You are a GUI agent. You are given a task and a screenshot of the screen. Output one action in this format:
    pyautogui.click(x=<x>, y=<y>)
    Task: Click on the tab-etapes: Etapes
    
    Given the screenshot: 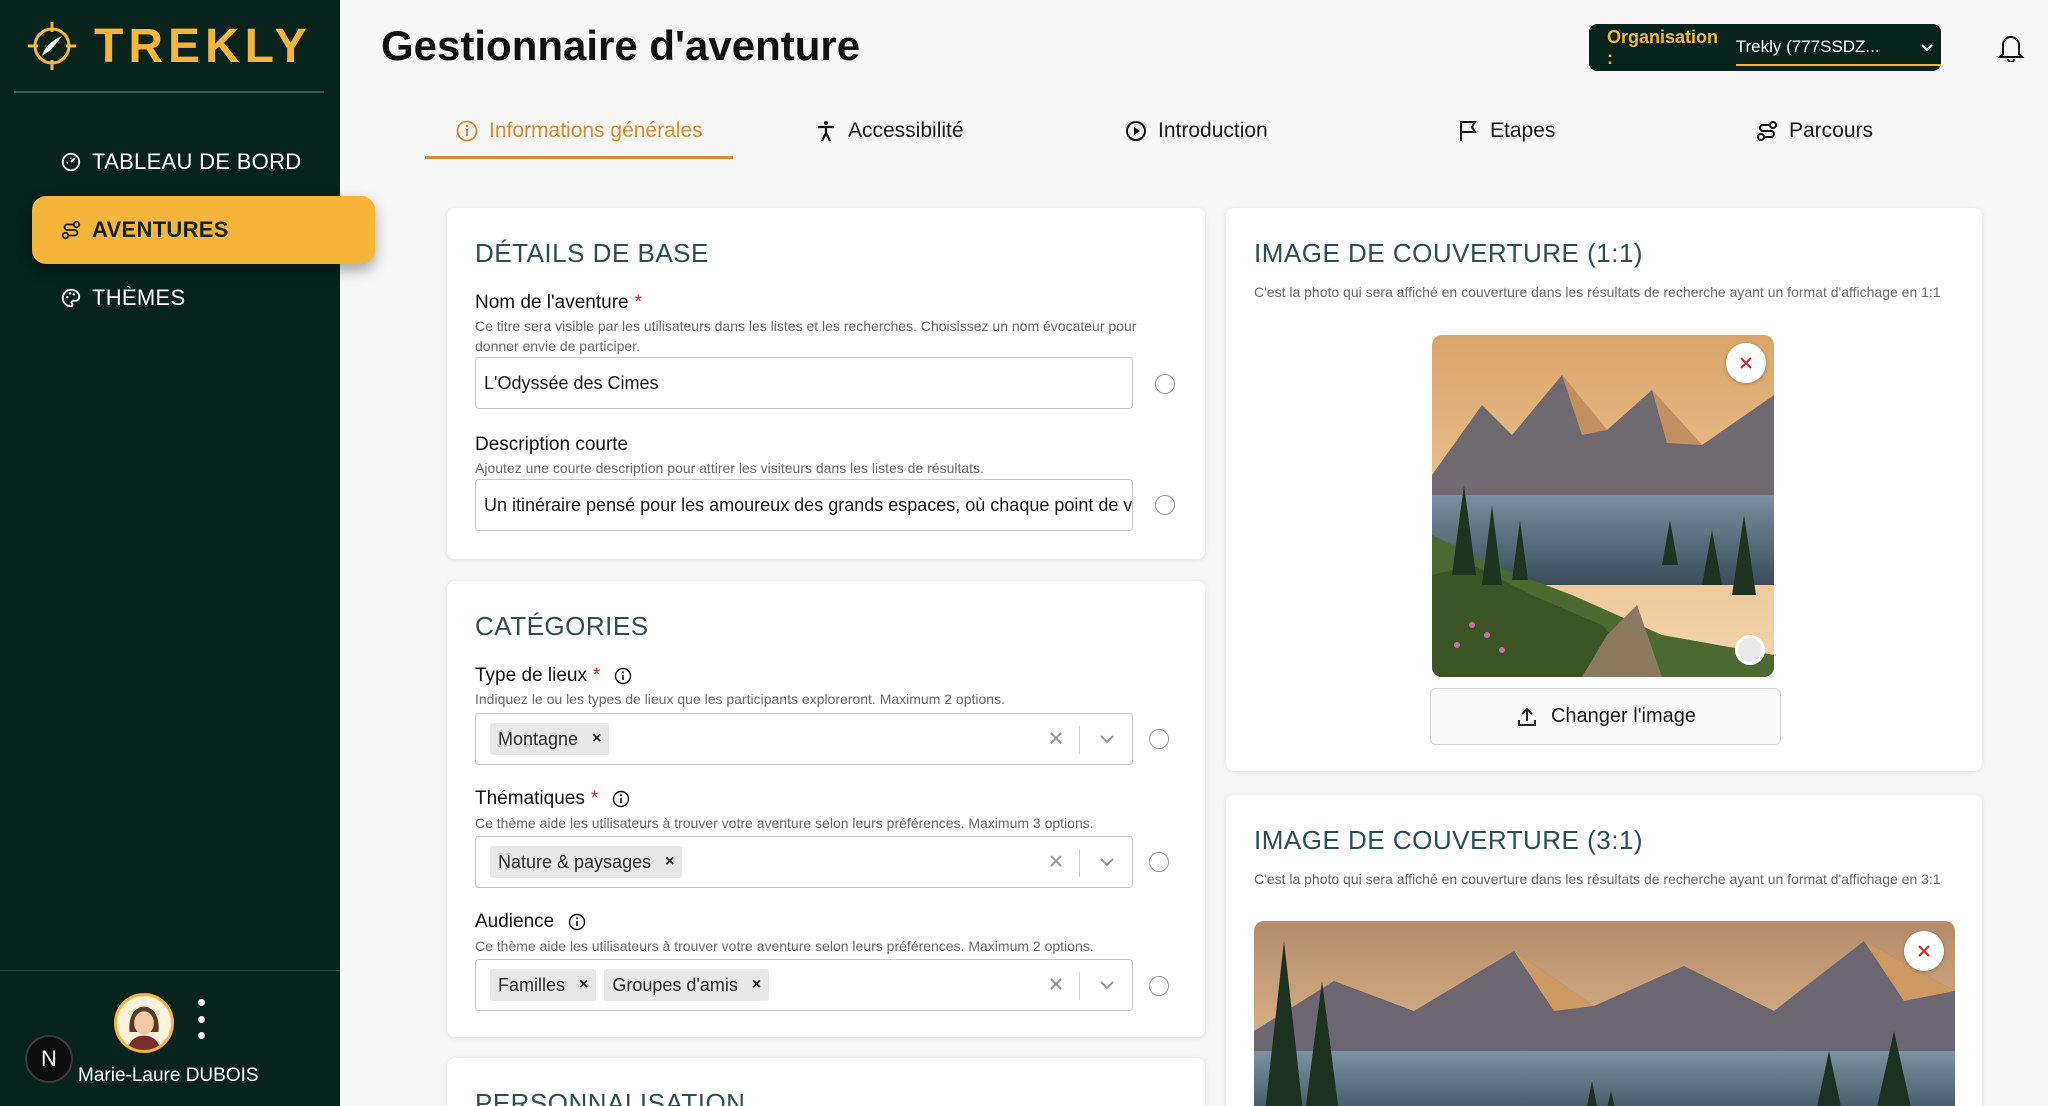 What is the action you would take?
    pyautogui.click(x=1505, y=131)
    